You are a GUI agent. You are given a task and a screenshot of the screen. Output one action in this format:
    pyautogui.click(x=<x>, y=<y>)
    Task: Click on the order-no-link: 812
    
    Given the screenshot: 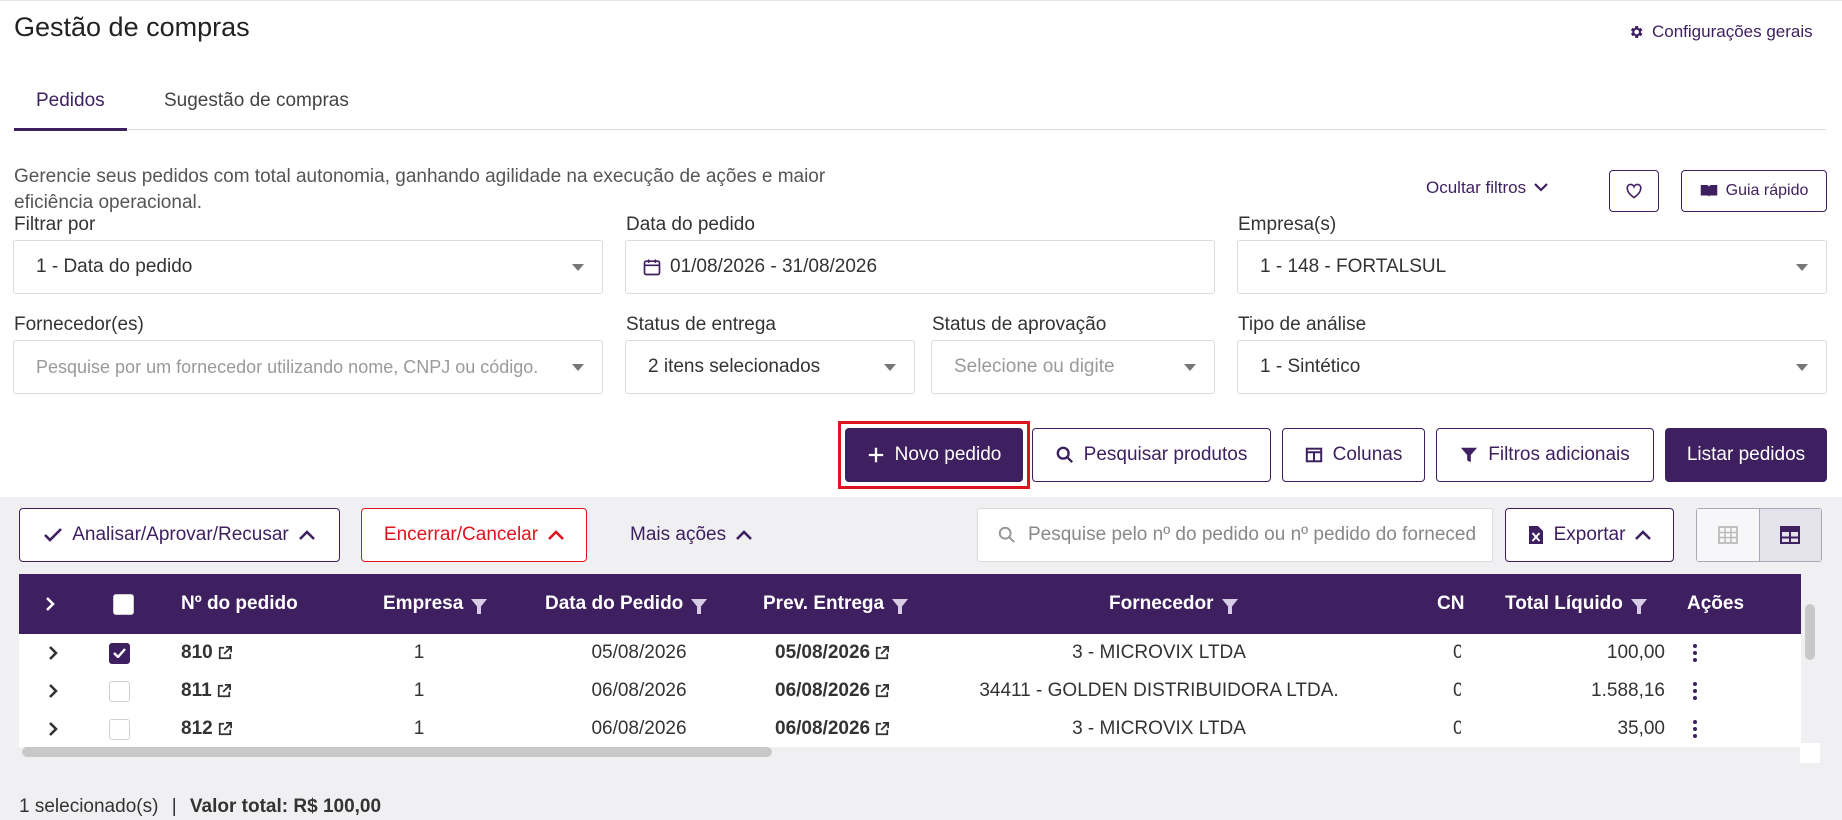 What is the action you would take?
    pyautogui.click(x=206, y=728)
    